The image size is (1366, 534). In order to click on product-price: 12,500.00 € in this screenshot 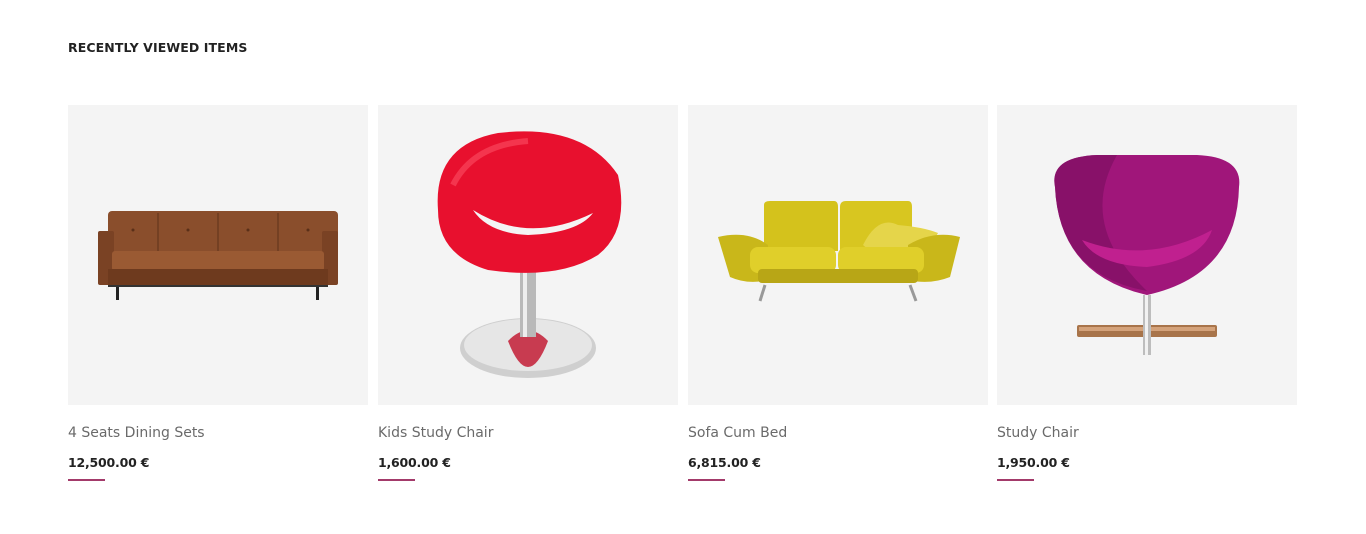, I will do `click(109, 462)`.